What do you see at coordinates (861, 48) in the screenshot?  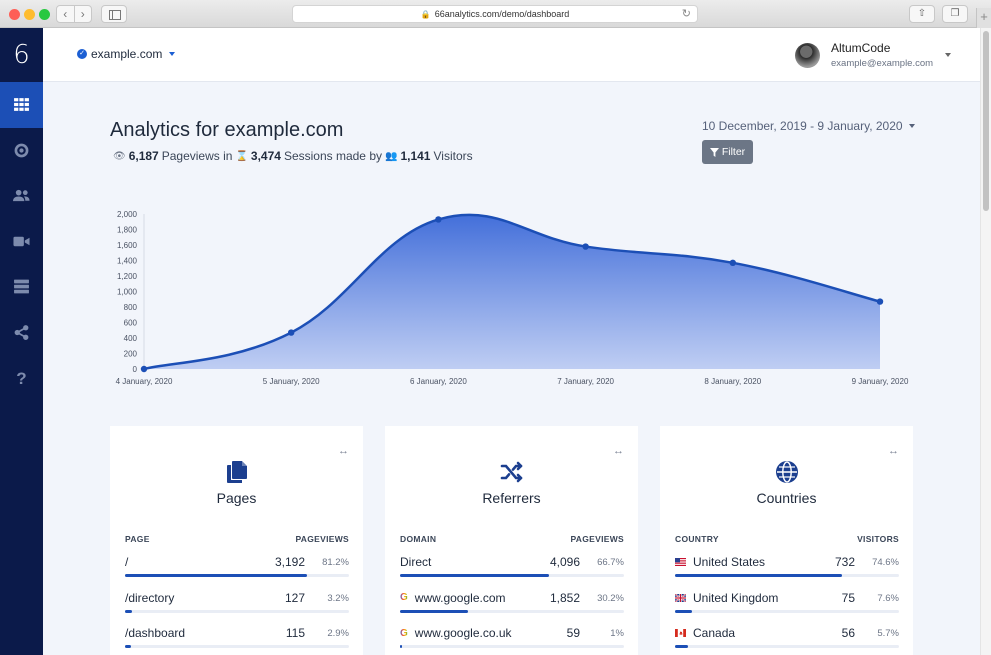 I see `user-name: AltumCode` at bounding box center [861, 48].